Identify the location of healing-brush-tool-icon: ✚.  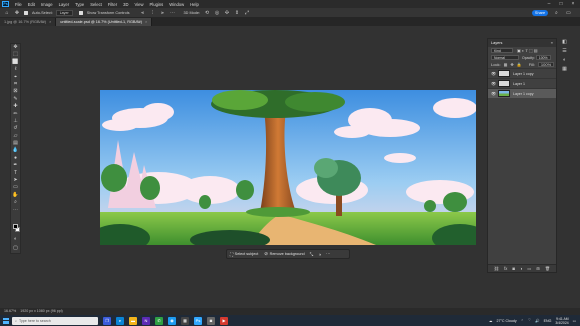
(15, 106).